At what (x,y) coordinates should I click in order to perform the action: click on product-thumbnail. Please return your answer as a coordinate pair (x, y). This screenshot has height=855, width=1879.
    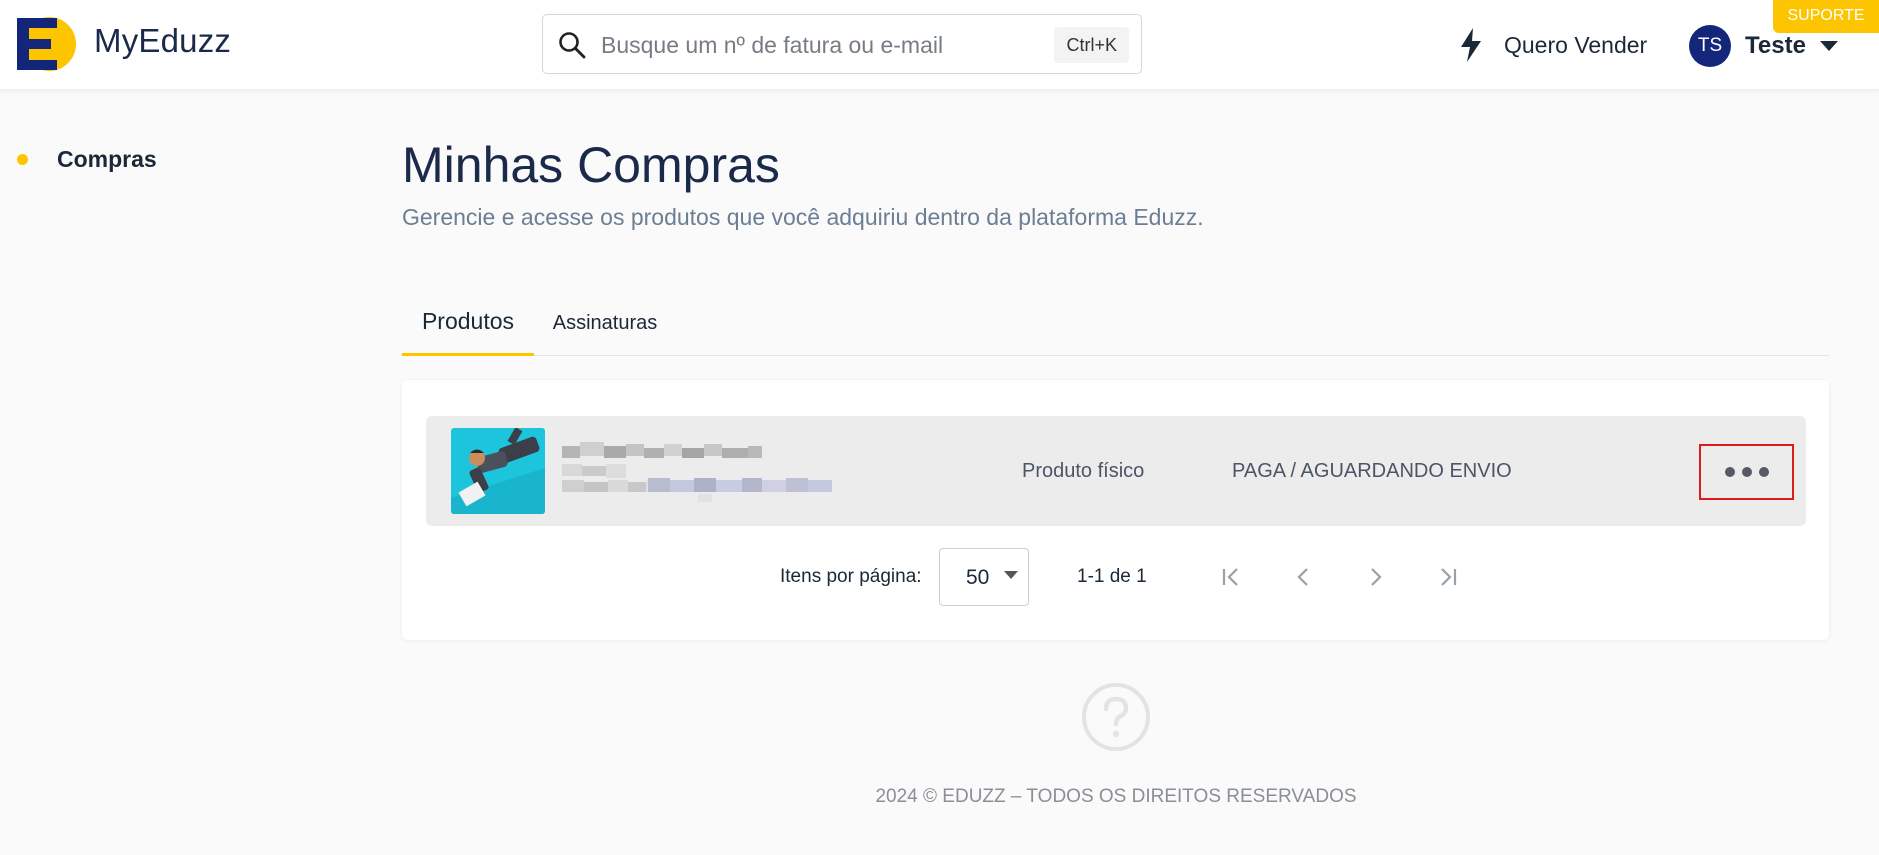
    Looking at the image, I should click on (498, 471).